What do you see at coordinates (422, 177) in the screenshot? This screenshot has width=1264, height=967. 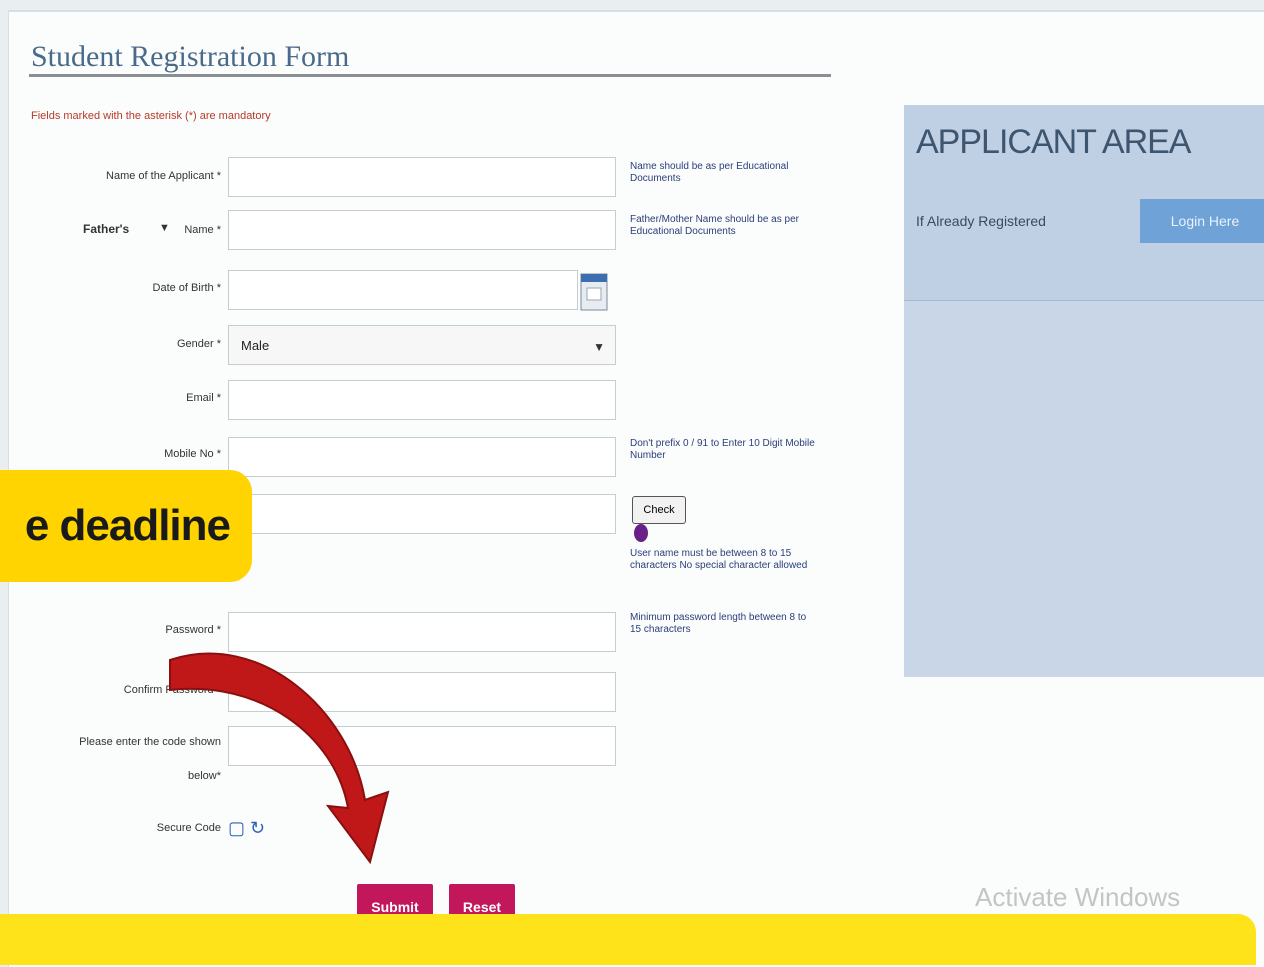 I see `applicant-name-input` at bounding box center [422, 177].